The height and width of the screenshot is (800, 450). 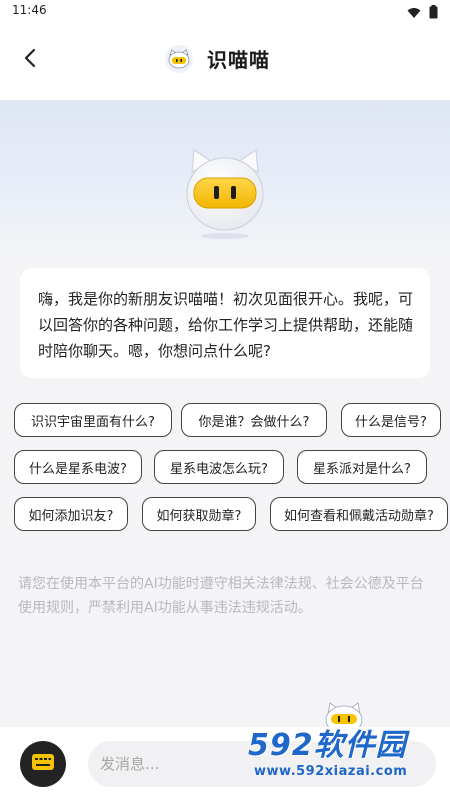 What do you see at coordinates (71, 514) in the screenshot?
I see `suggestion-chip: 如何添加识友?` at bounding box center [71, 514].